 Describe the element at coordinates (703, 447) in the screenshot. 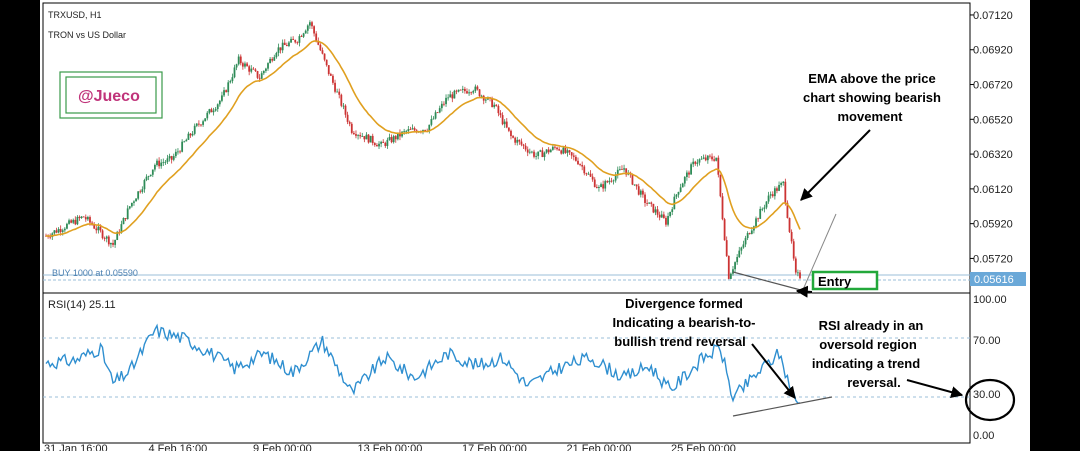

I see `time-tick-label: 25 Feb 00:00` at that location.